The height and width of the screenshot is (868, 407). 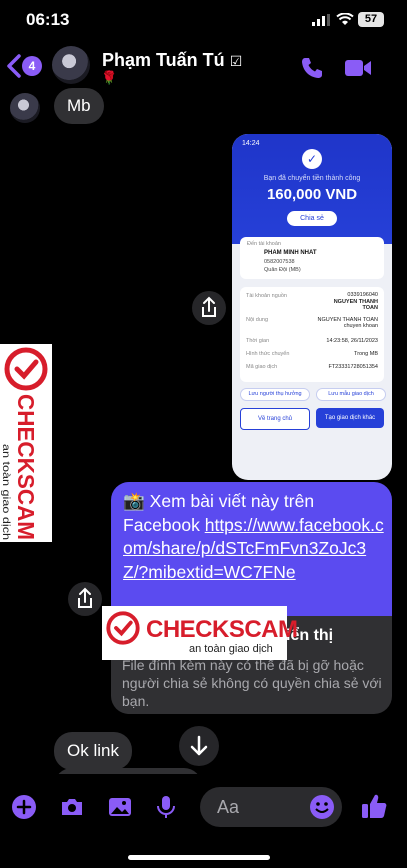 What do you see at coordinates (352, 341) in the screenshot?
I see `time-value: 14:23:58, 26/11/2023` at bounding box center [352, 341].